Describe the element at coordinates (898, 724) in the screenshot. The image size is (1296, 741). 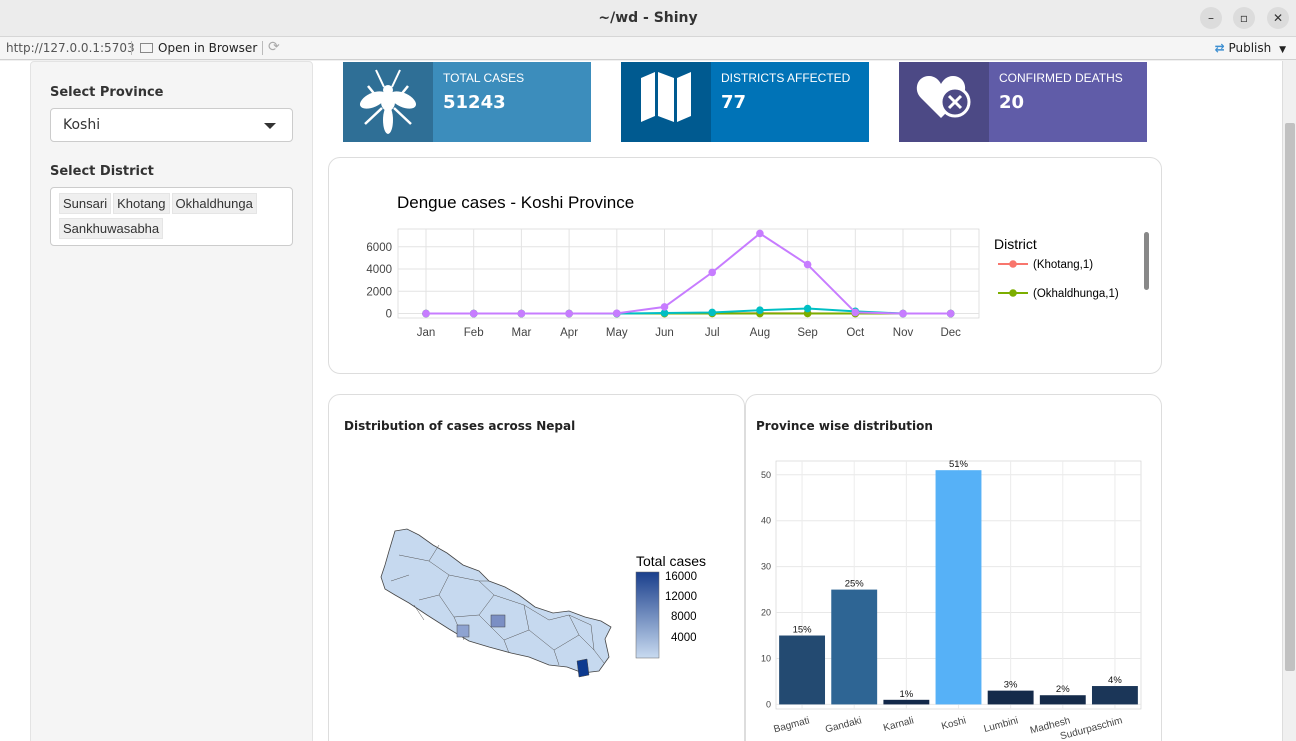
I see `x-tick-label: Karnali` at that location.